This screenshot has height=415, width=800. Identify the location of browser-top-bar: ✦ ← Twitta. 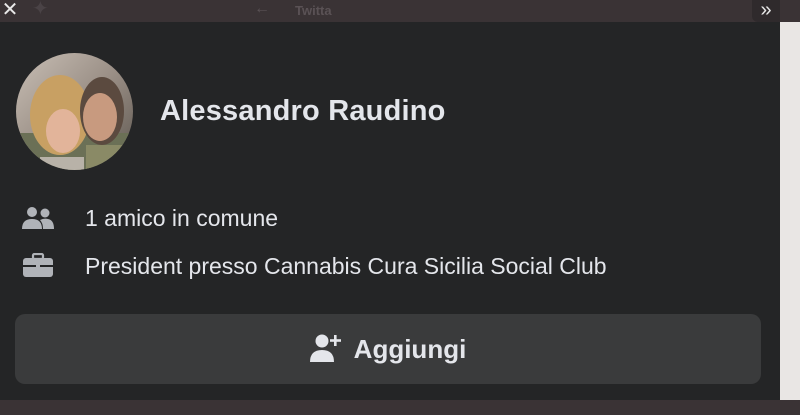
(400, 11).